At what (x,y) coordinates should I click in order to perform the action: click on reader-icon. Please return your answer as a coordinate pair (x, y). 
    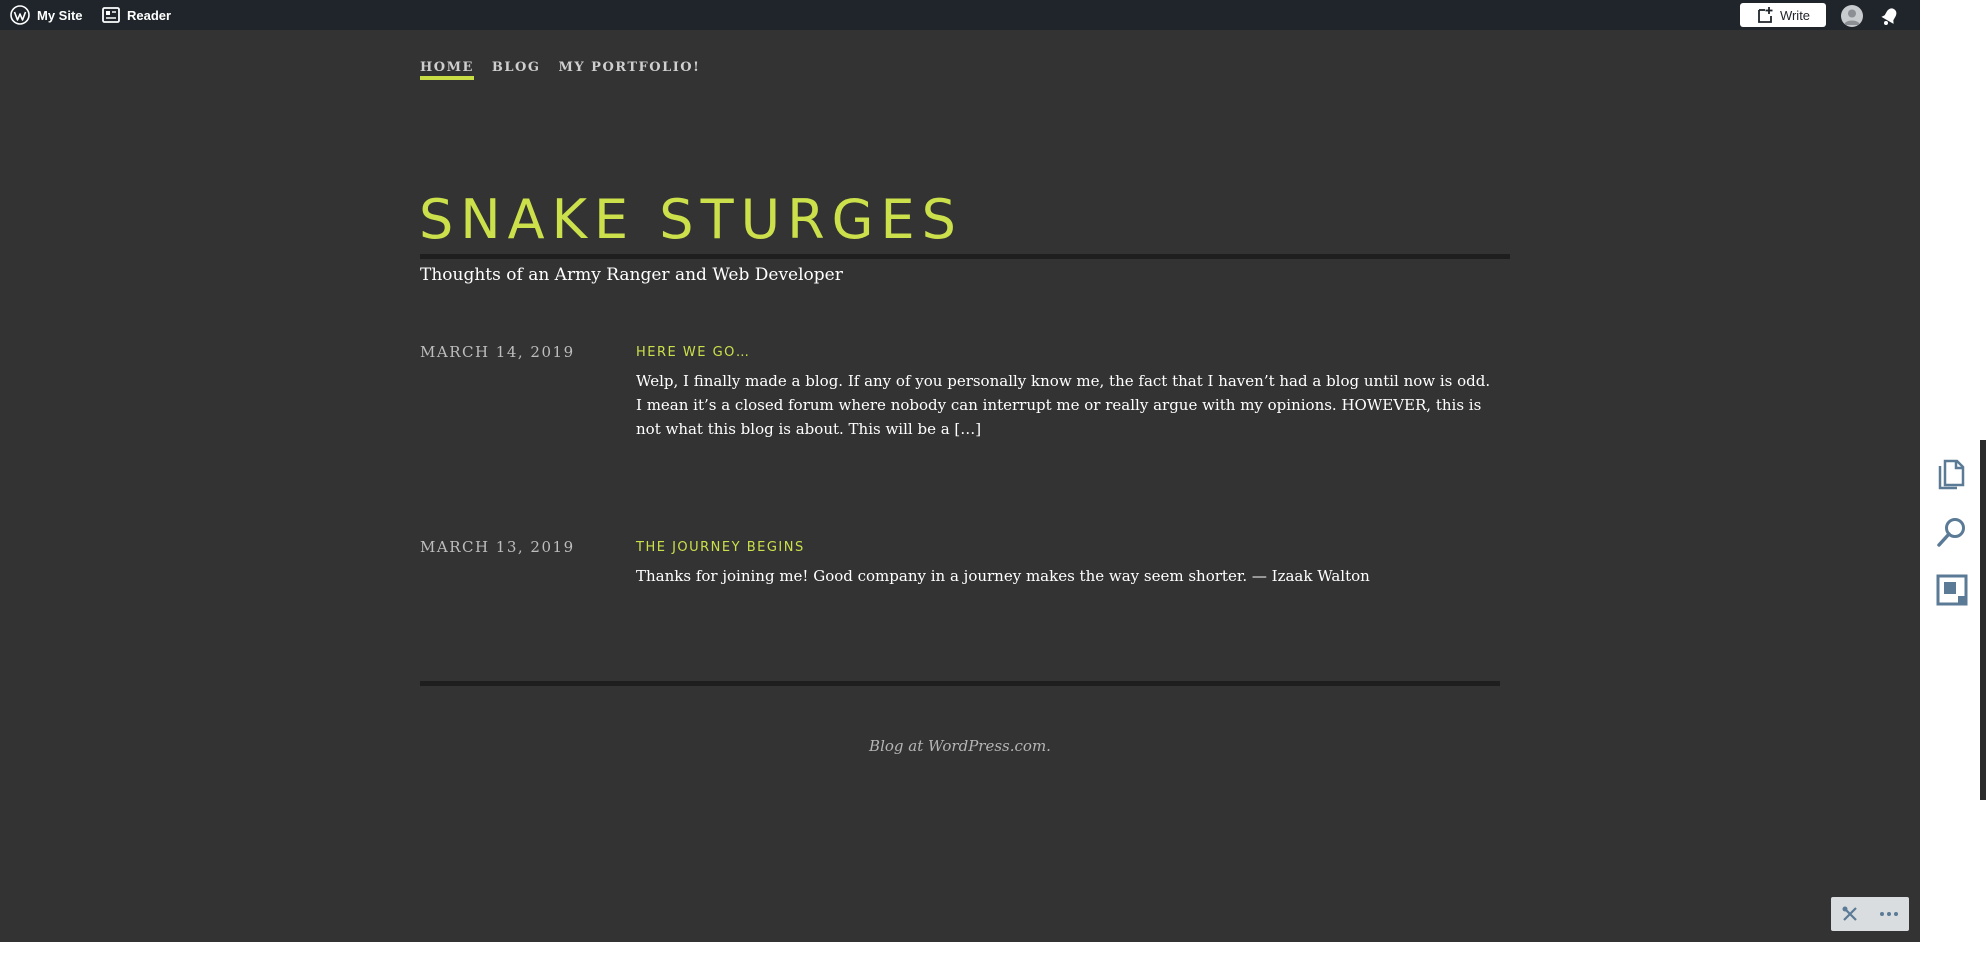
    Looking at the image, I should click on (111, 15).